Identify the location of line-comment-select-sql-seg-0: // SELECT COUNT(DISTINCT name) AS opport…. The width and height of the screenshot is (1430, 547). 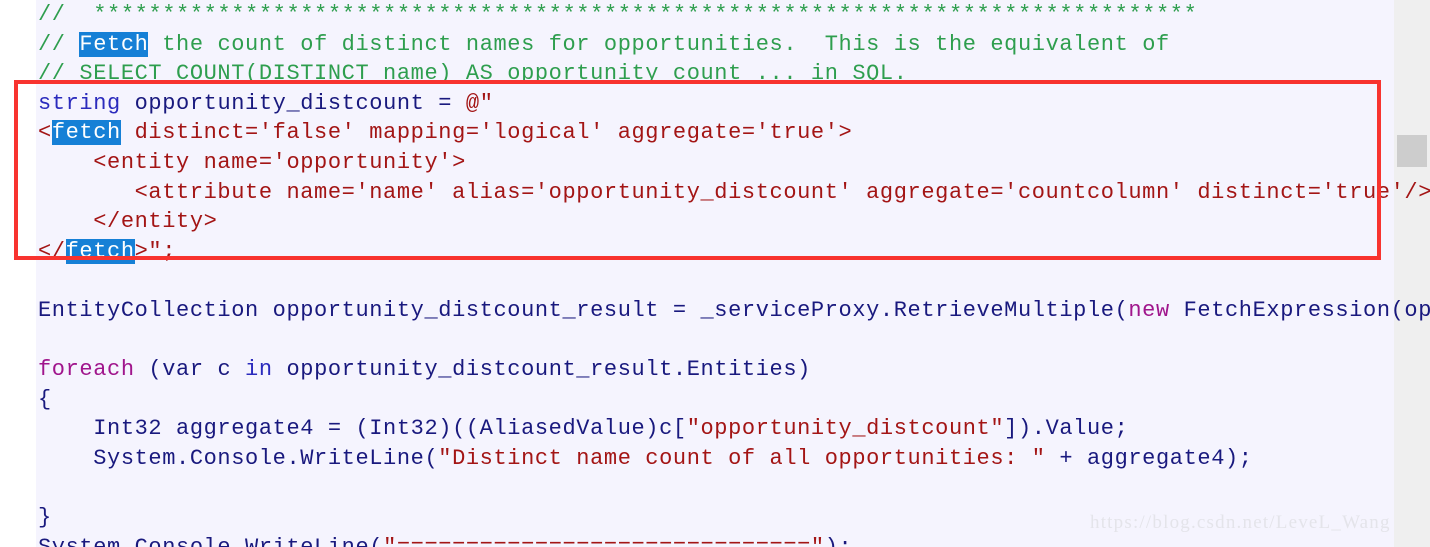
(473, 74).